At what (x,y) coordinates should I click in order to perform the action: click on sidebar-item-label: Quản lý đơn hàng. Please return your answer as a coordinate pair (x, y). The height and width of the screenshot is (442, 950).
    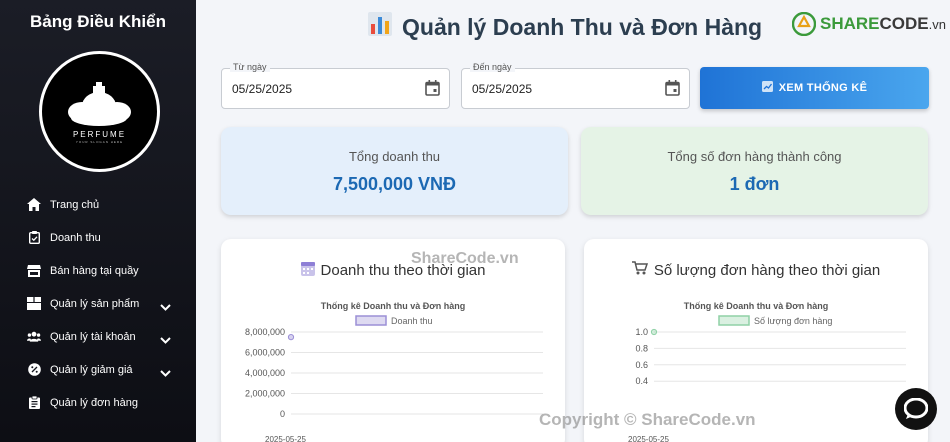
    Looking at the image, I should click on (94, 402).